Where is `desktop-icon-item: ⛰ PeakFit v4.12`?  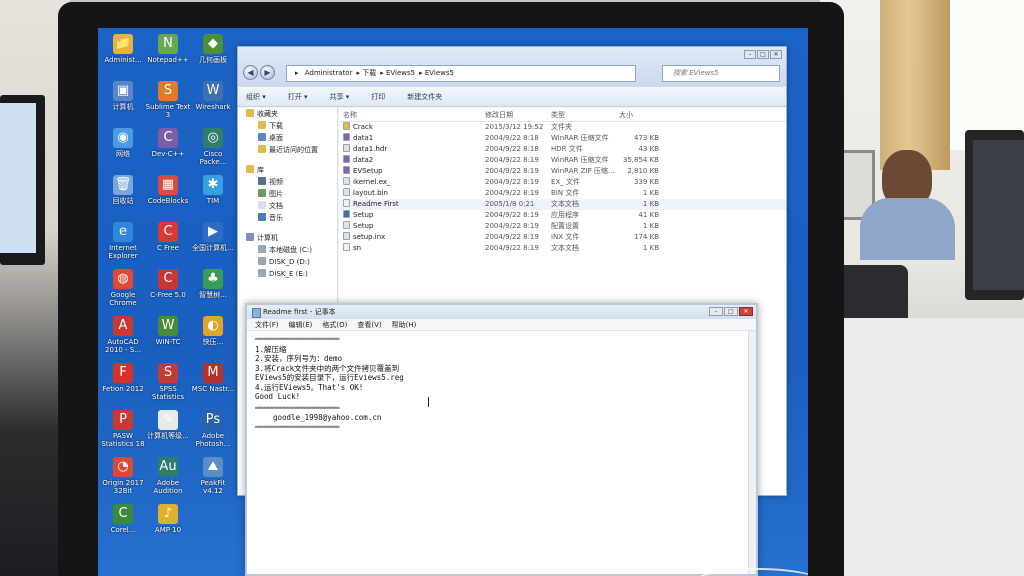 desktop-icon-item: ⛰ PeakFit v4.12 is located at coordinates (213, 476).